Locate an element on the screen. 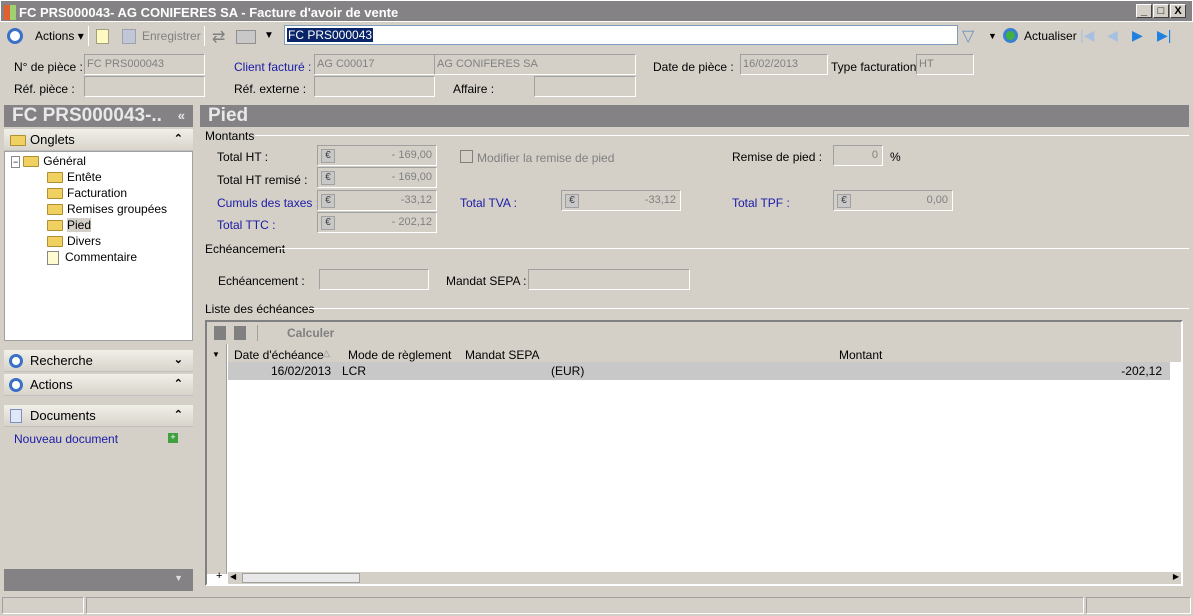 The image size is (1193, 616). maximize-button: □ is located at coordinates (1161, 11).